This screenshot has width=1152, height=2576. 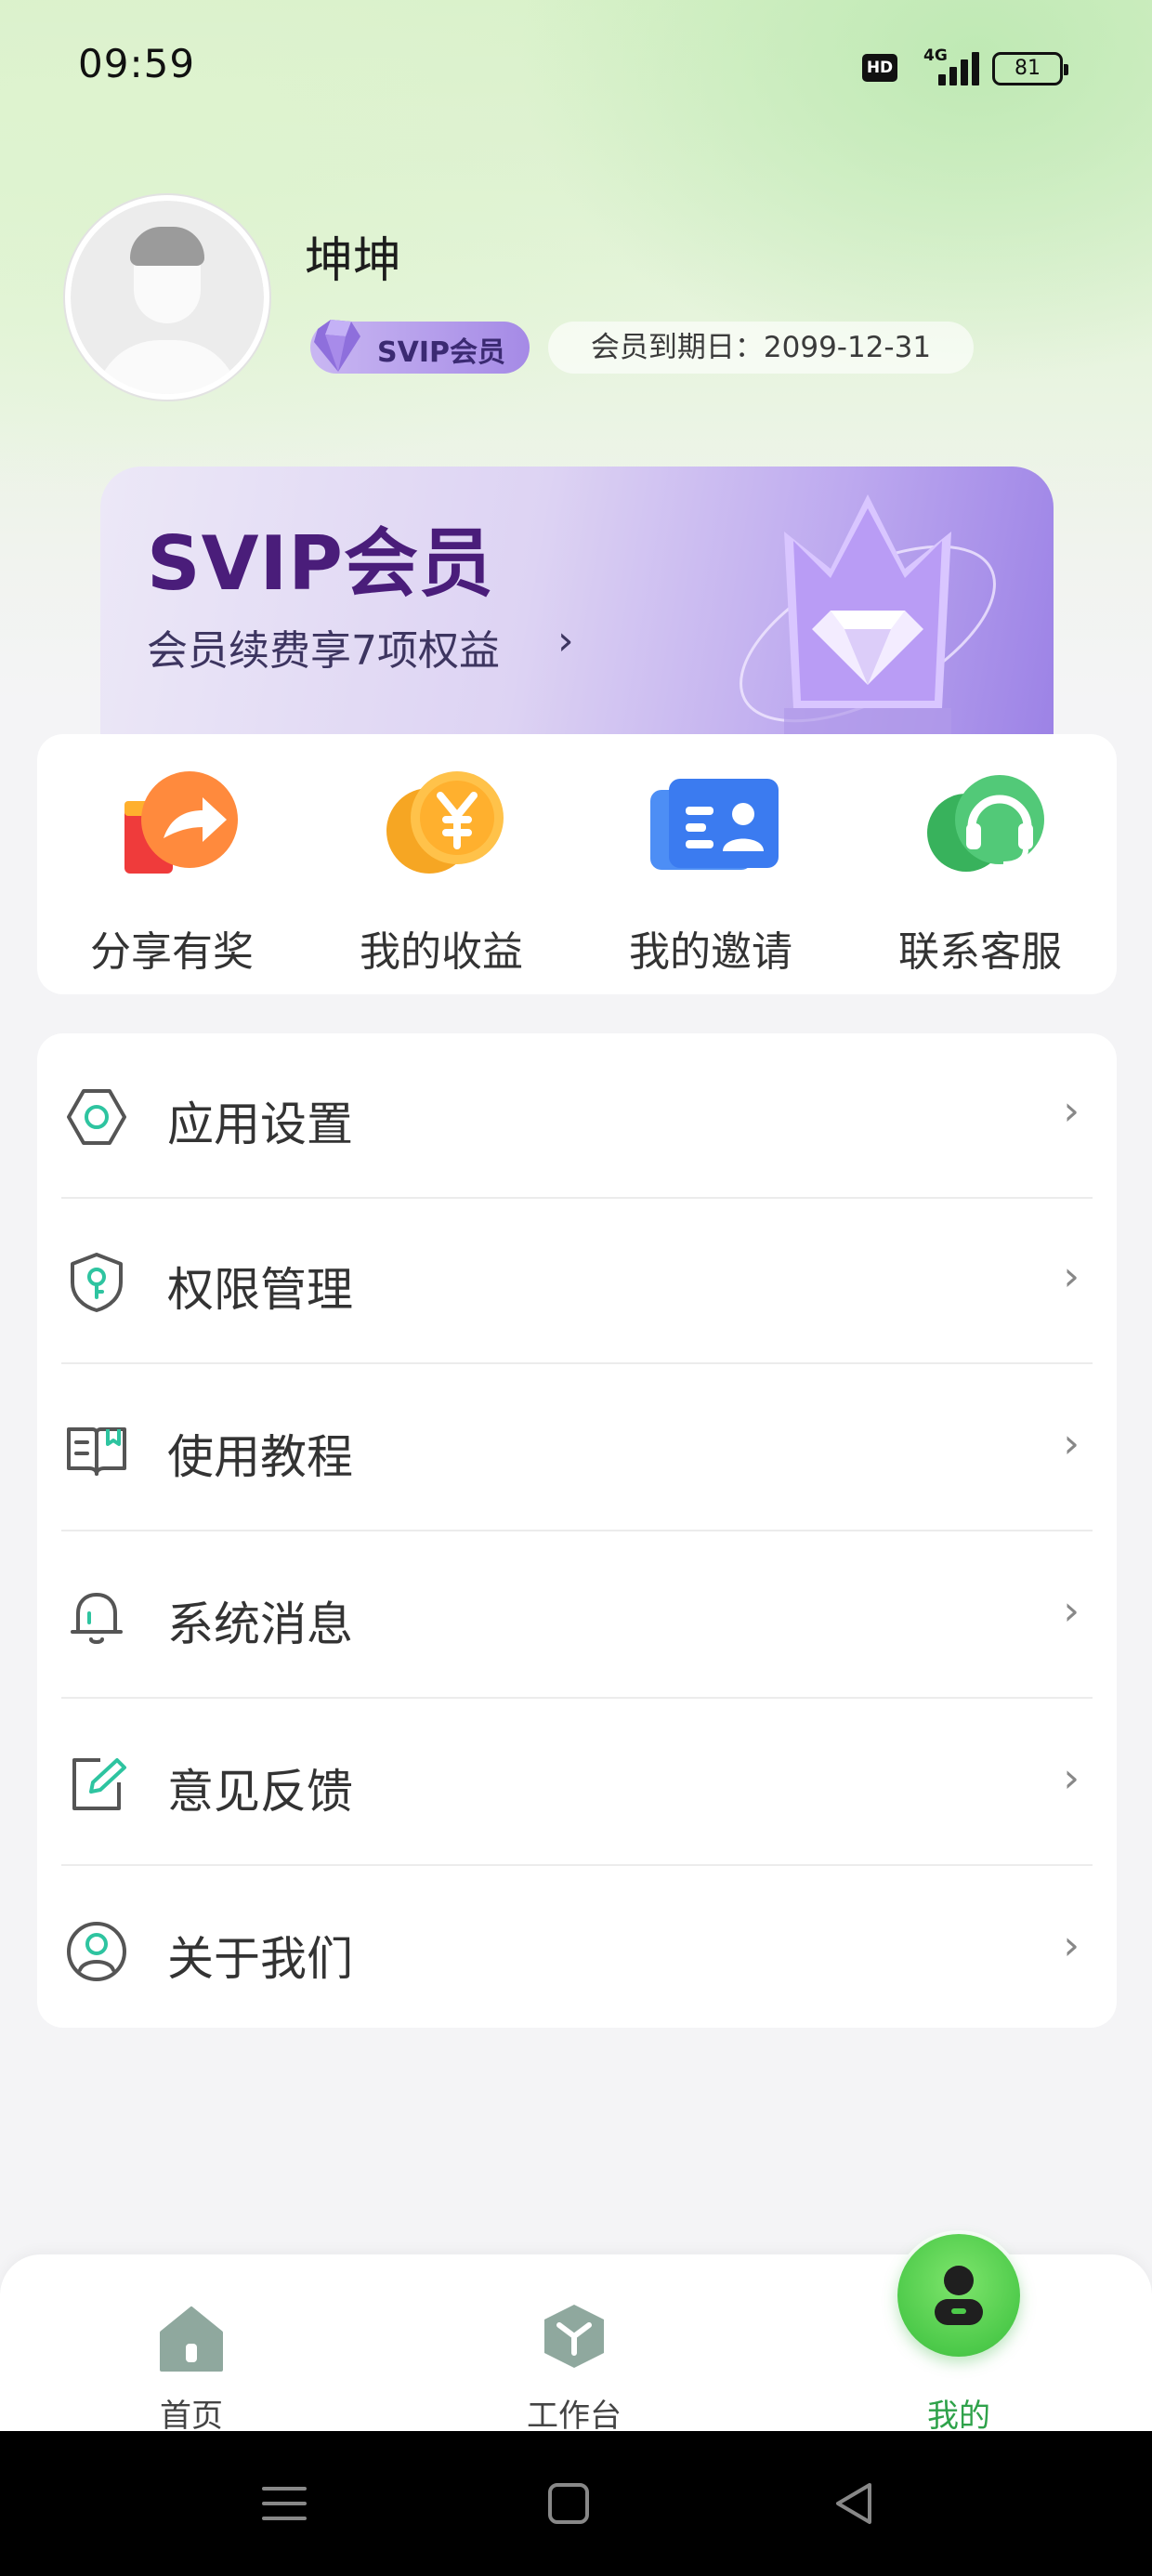 What do you see at coordinates (879, 68) in the screenshot?
I see `hd-icon: HD` at bounding box center [879, 68].